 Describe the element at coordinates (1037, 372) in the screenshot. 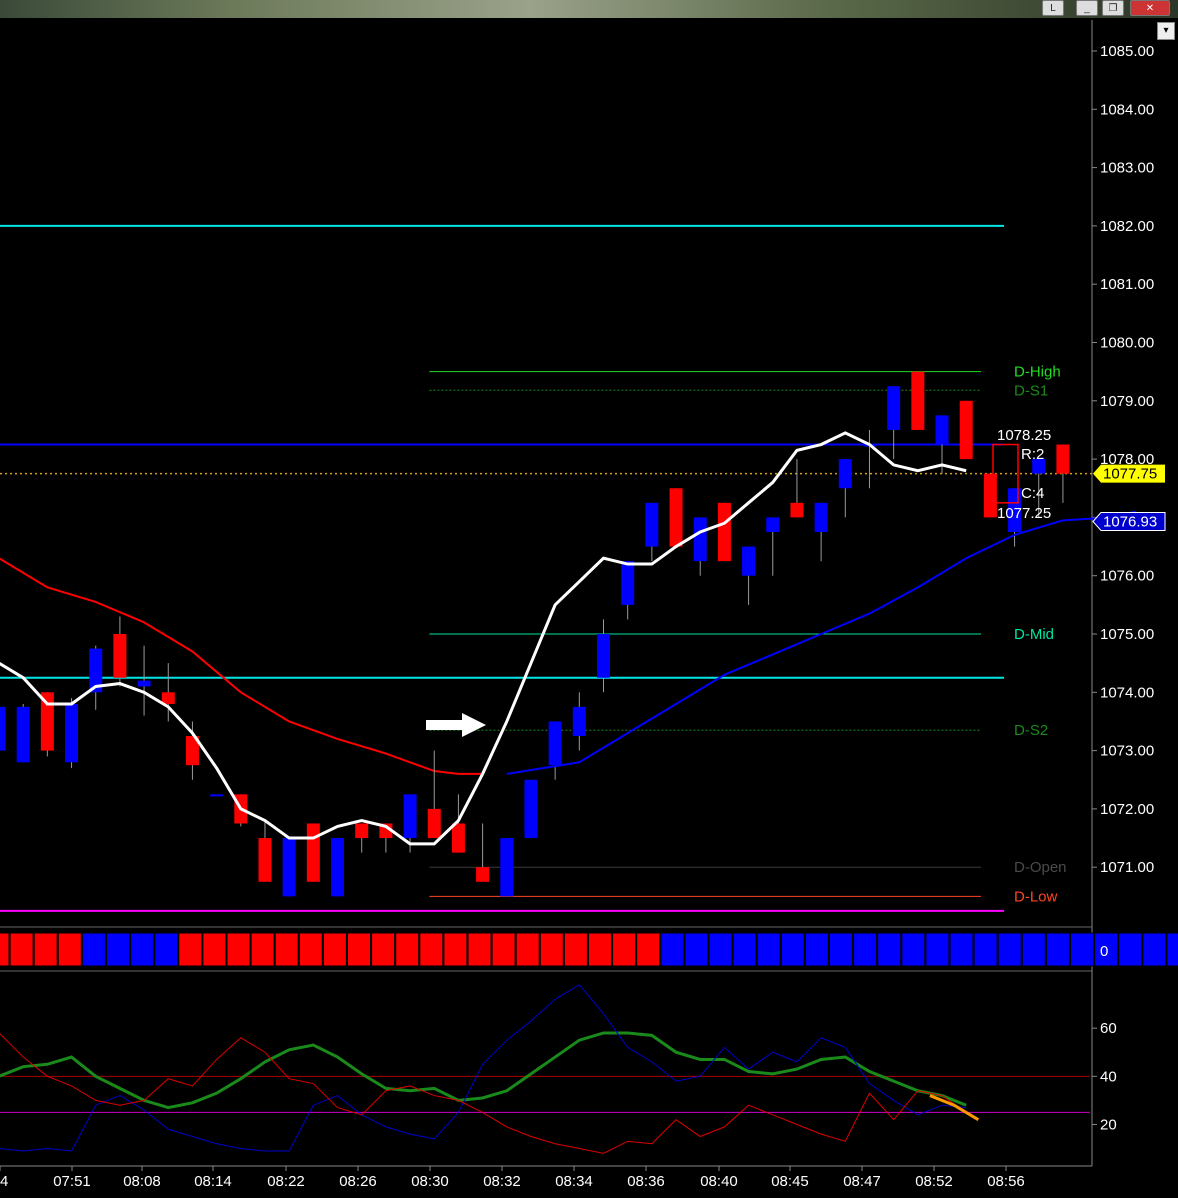

I see `level-label: D-High` at that location.